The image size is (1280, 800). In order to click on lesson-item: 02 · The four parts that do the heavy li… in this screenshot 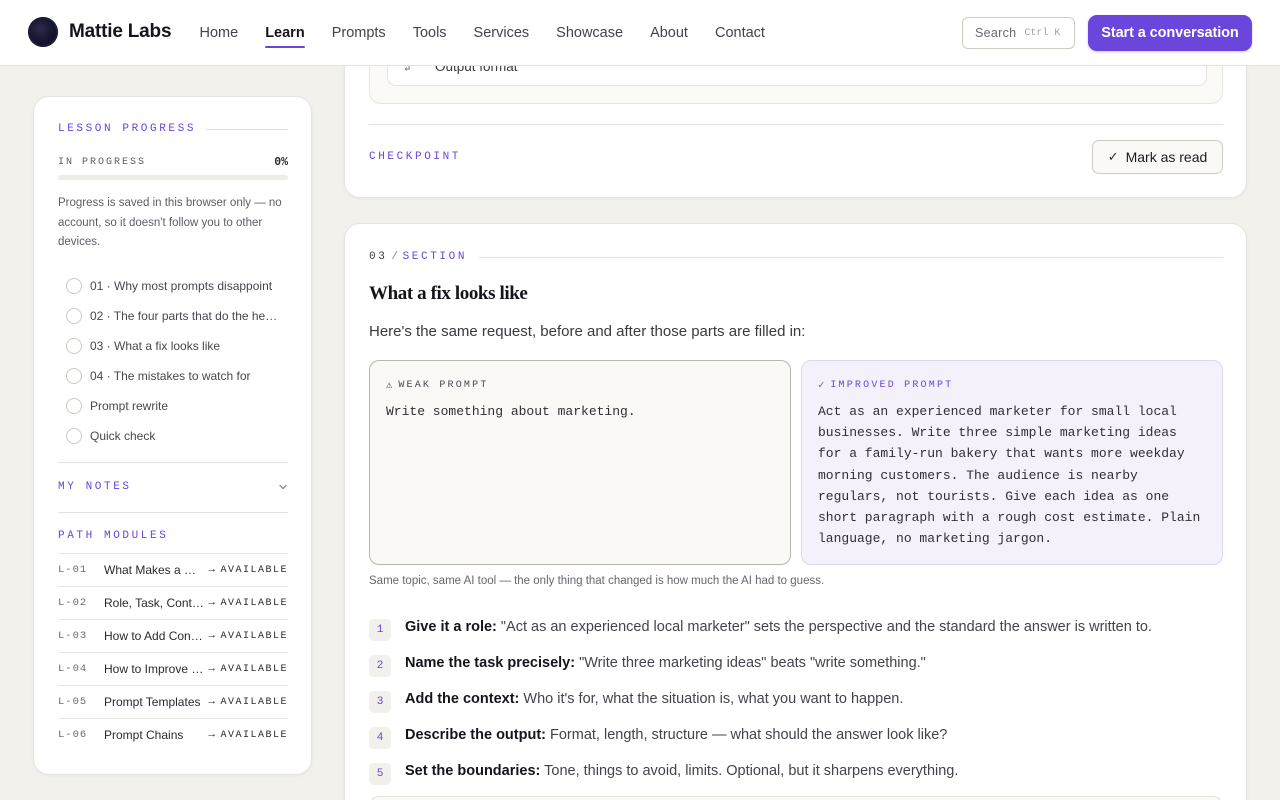, I will do `click(177, 316)`.